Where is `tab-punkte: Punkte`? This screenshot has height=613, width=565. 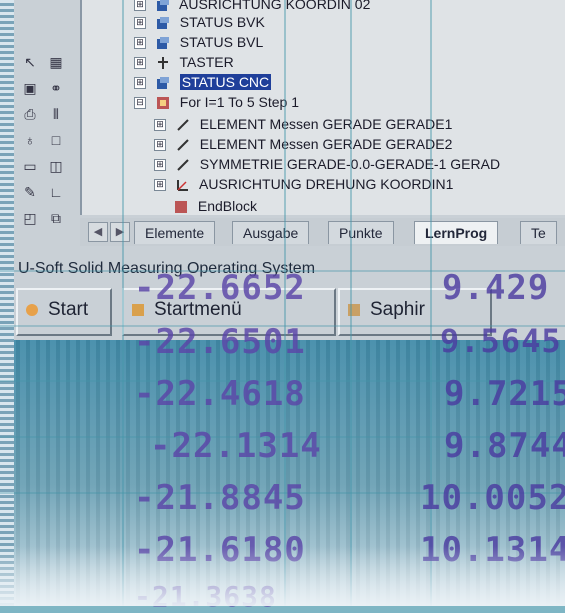
tab-punkte: Punkte is located at coordinates (361, 232).